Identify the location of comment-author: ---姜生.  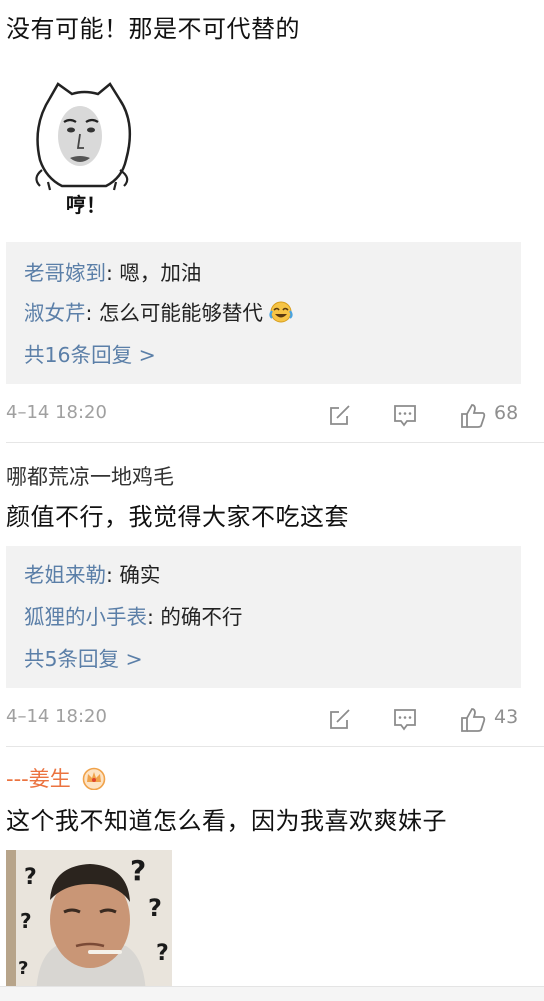
(56, 781).